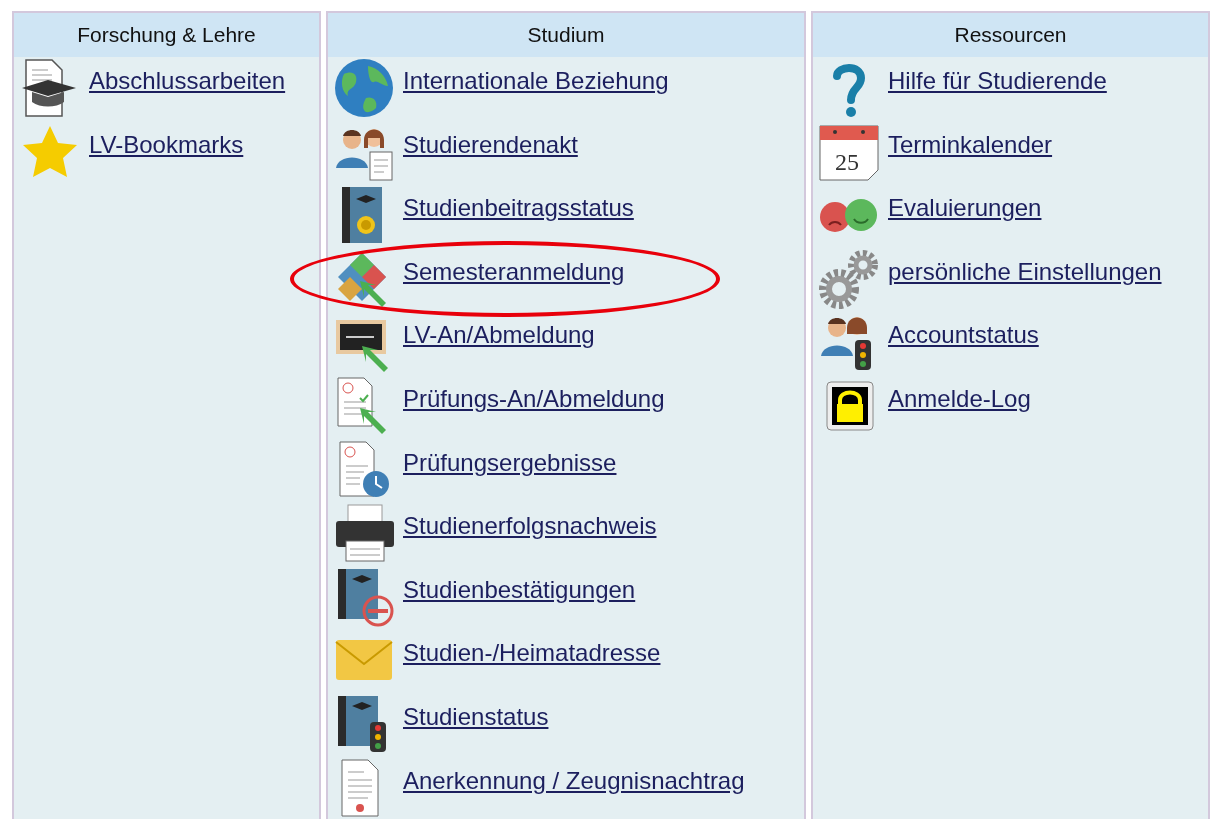 Image resolution: width=1210 pixels, height=819 pixels. What do you see at coordinates (187, 76) in the screenshot?
I see `menu-link: Abschlussarbeiten` at bounding box center [187, 76].